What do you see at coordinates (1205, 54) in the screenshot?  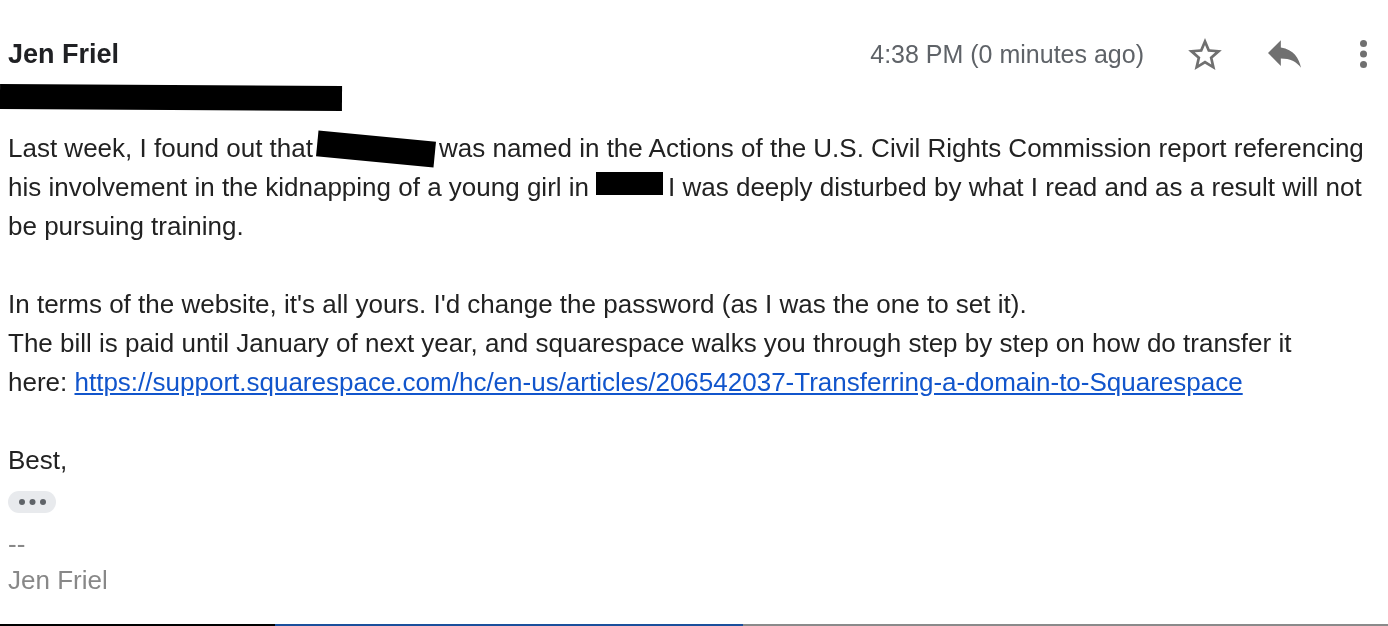 I see `star-icon` at bounding box center [1205, 54].